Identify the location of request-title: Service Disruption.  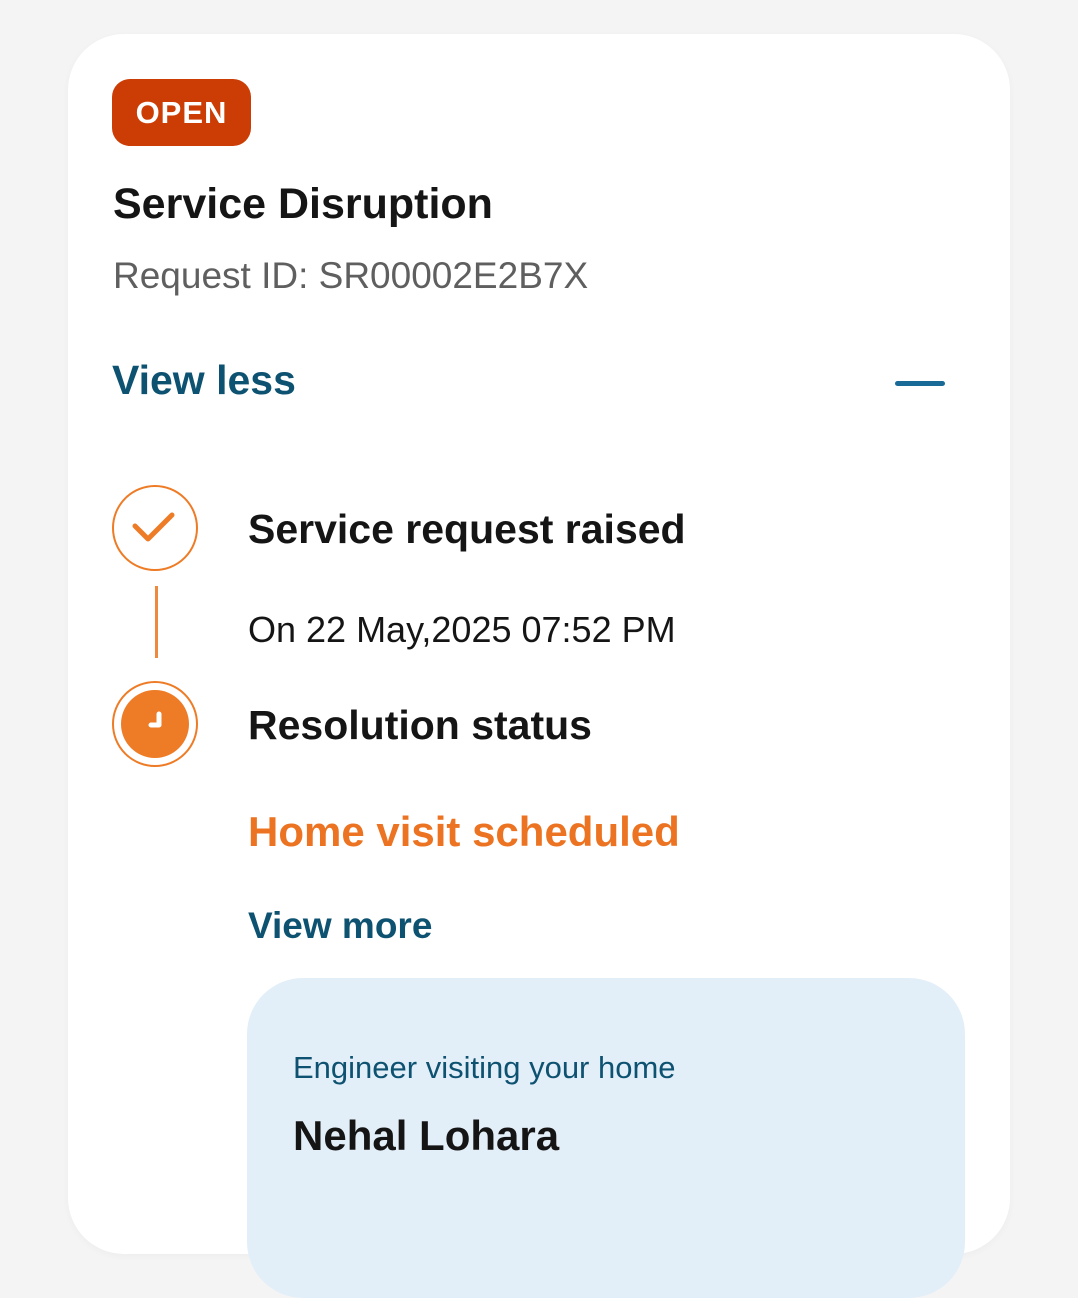
(303, 204).